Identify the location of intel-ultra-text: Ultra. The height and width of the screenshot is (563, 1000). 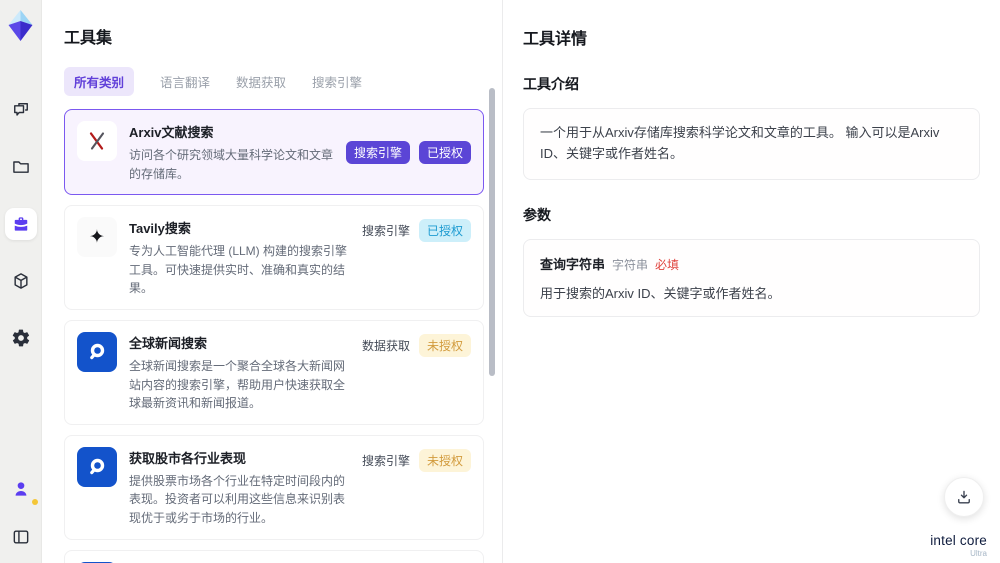
(978, 553).